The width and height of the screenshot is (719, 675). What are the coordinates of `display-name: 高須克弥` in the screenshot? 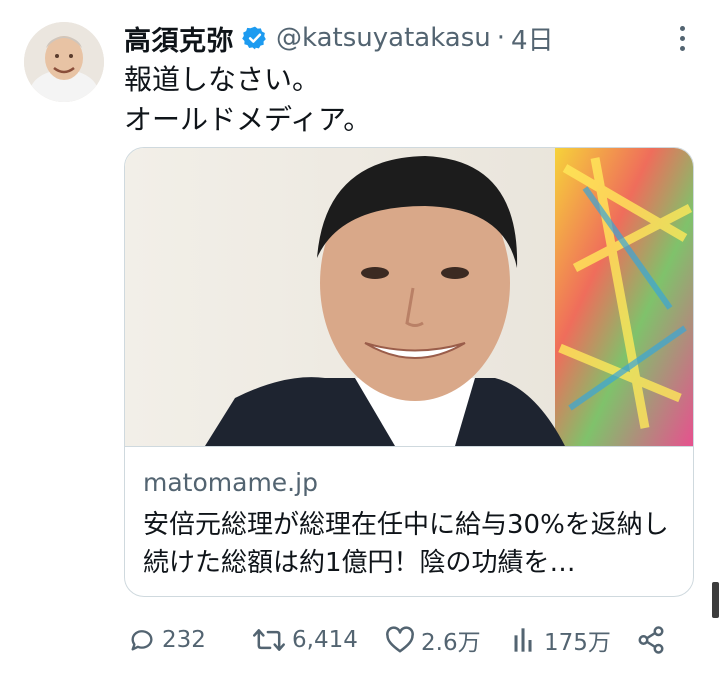 It's located at (179, 38).